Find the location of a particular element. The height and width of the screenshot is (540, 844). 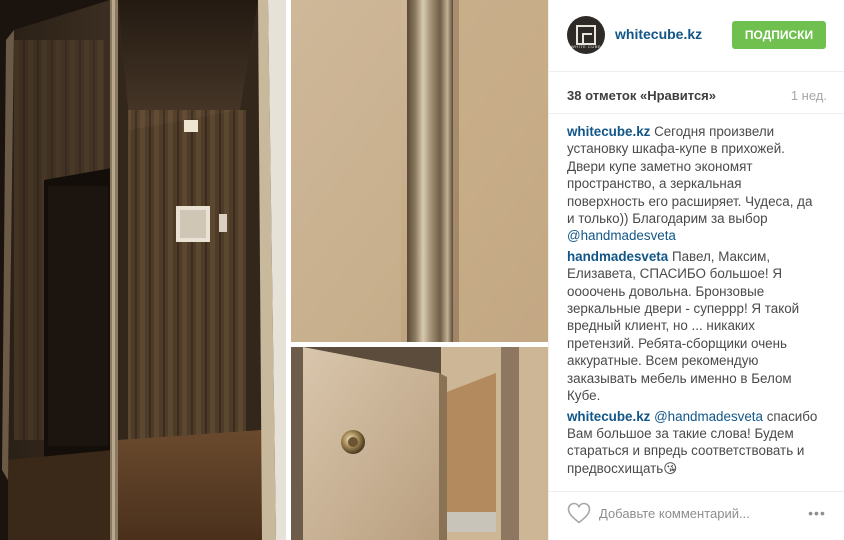

likes-count-link: 38 отметок «Нравится» is located at coordinates (641, 95).